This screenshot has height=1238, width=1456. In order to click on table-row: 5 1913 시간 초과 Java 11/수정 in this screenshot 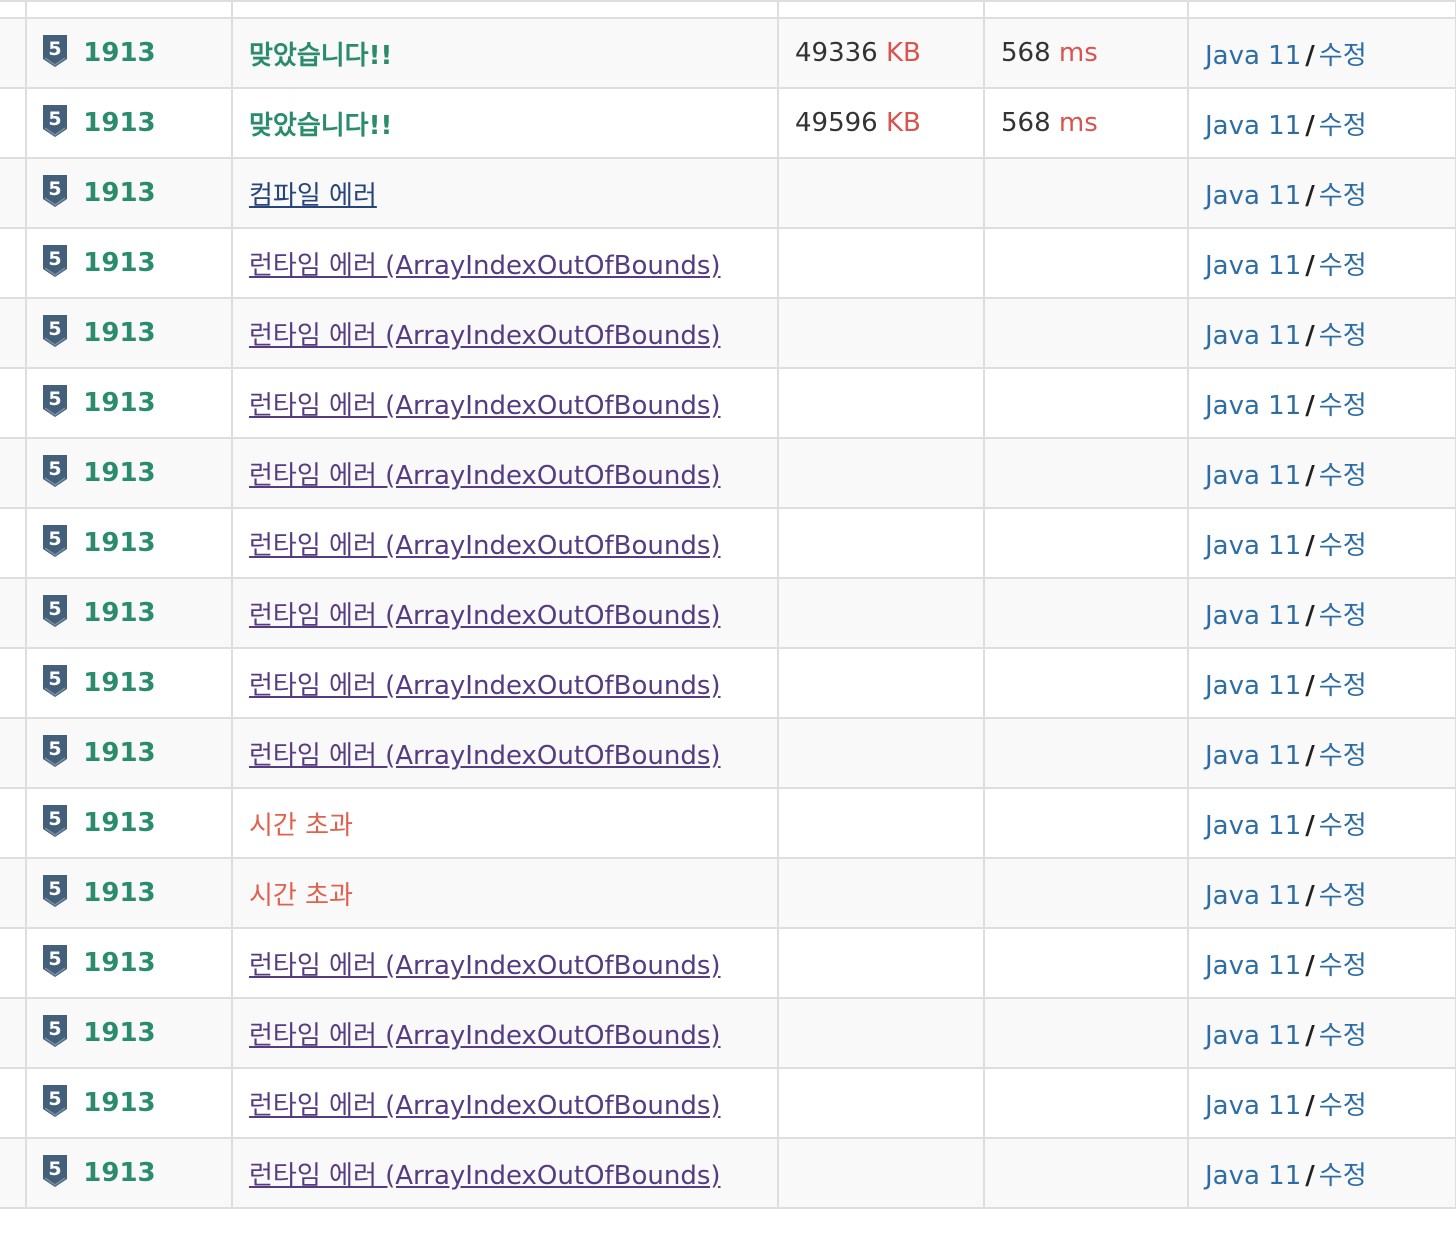, I will do `click(728, 823)`.